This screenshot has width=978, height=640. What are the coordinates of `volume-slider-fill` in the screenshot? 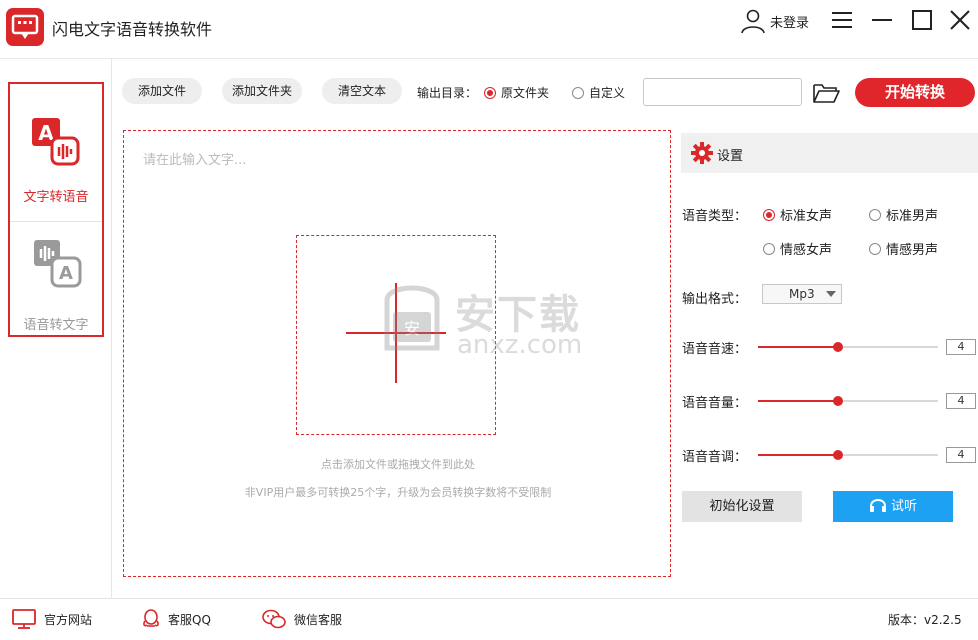 It's located at (798, 401).